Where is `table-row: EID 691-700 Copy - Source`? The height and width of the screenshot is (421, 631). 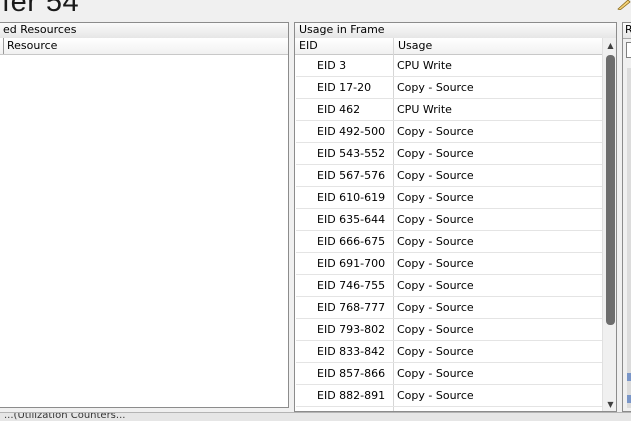
table-row: EID 691-700 Copy - Source is located at coordinates (449, 264).